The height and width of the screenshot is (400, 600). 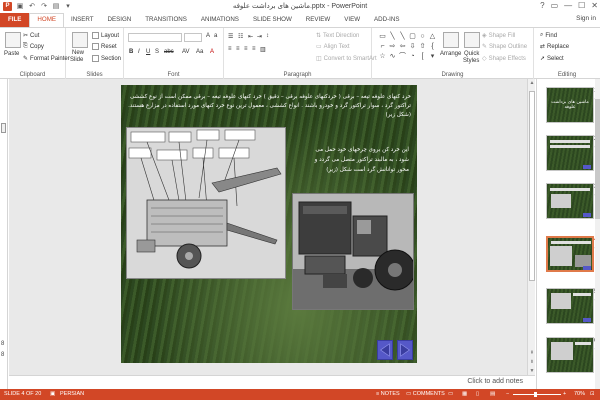 What do you see at coordinates (412, 56) in the screenshot?
I see `callout-shape-icon: ◔` at bounding box center [412, 56].